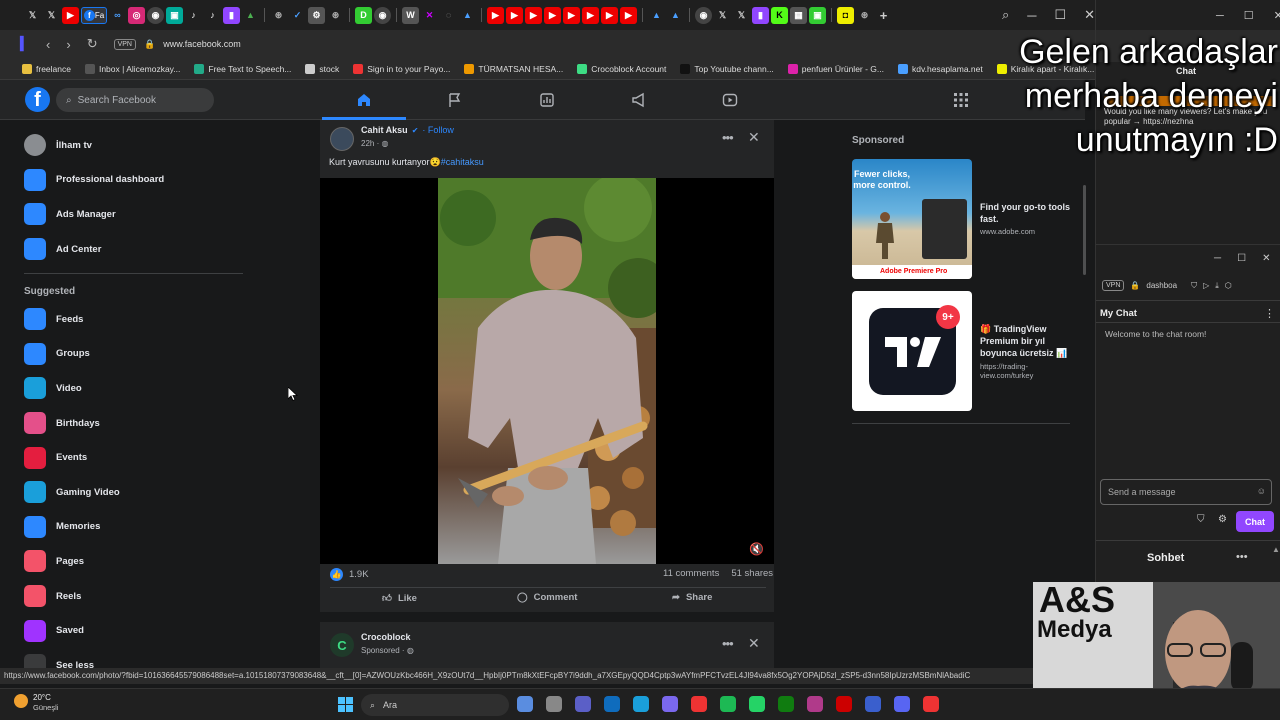  What do you see at coordinates (46, 68) in the screenshot?
I see `bookmark-item: freelance` at bounding box center [46, 68].